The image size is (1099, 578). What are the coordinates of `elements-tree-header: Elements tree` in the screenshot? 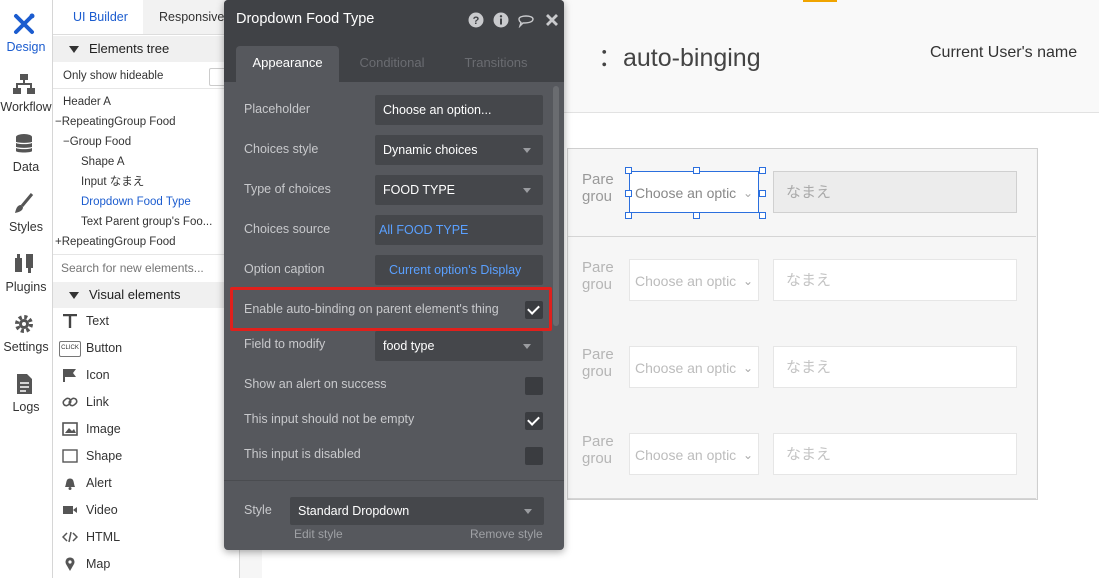 It's located at (146, 49).